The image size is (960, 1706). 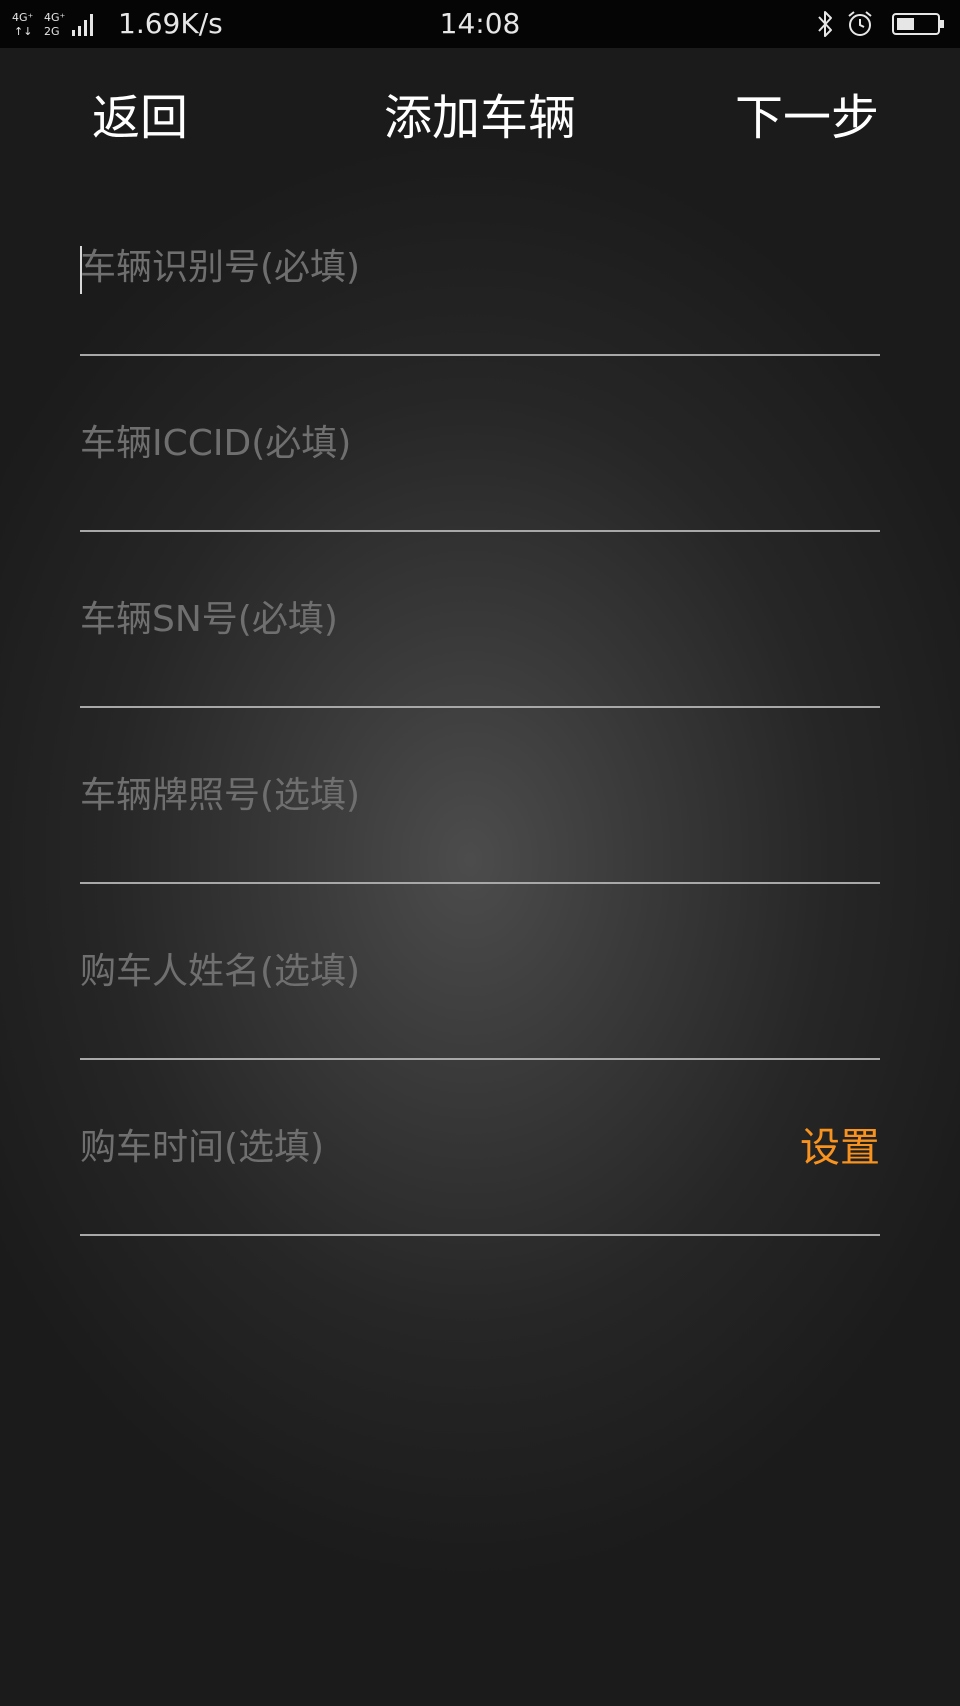 I want to click on title-bar: 添加车辆 返回 下一步, so click(x=480, y=118).